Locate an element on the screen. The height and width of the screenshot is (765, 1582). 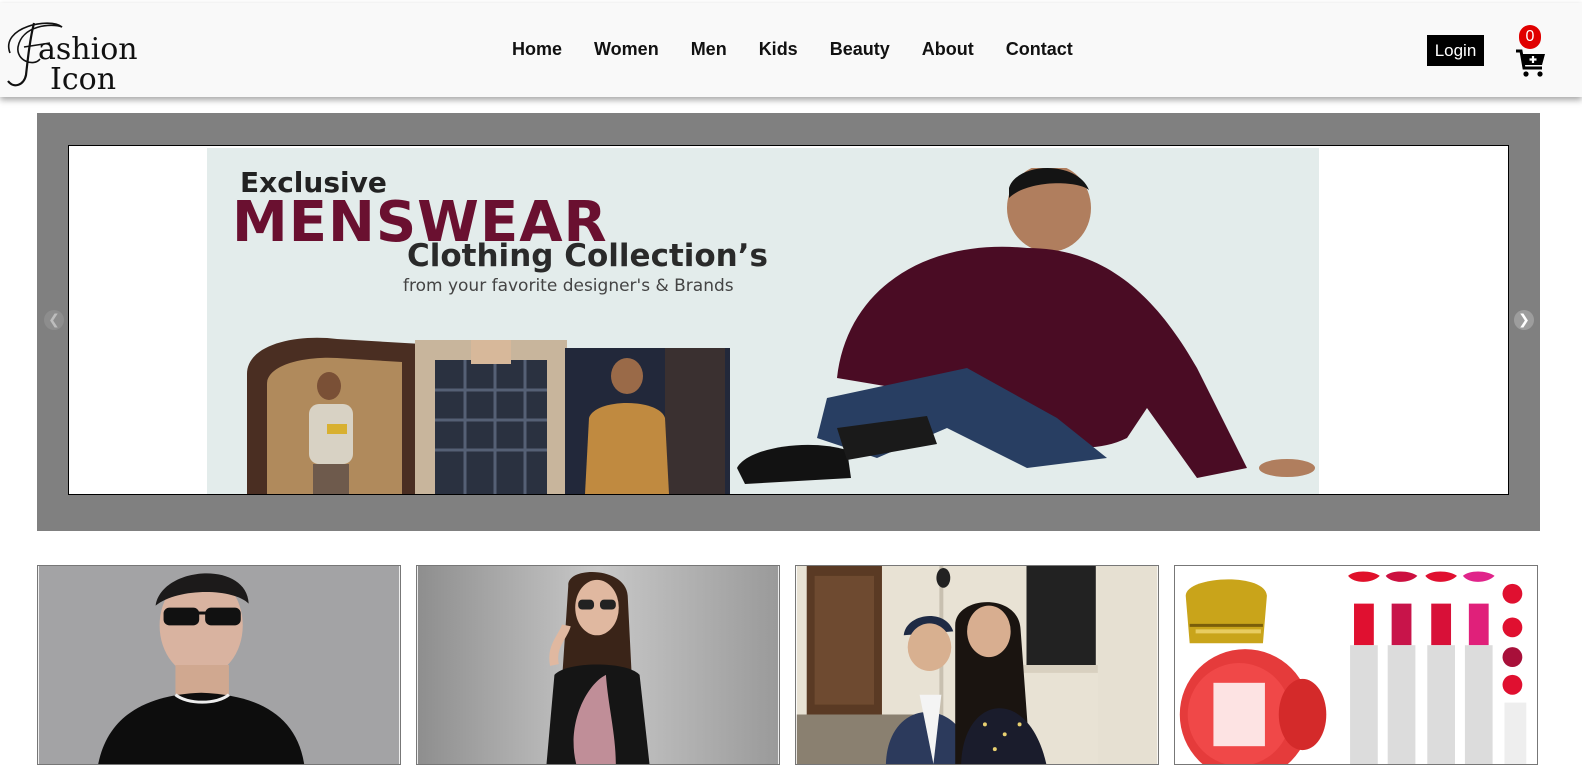
cart-count-badge: 0 is located at coordinates (1530, 37).